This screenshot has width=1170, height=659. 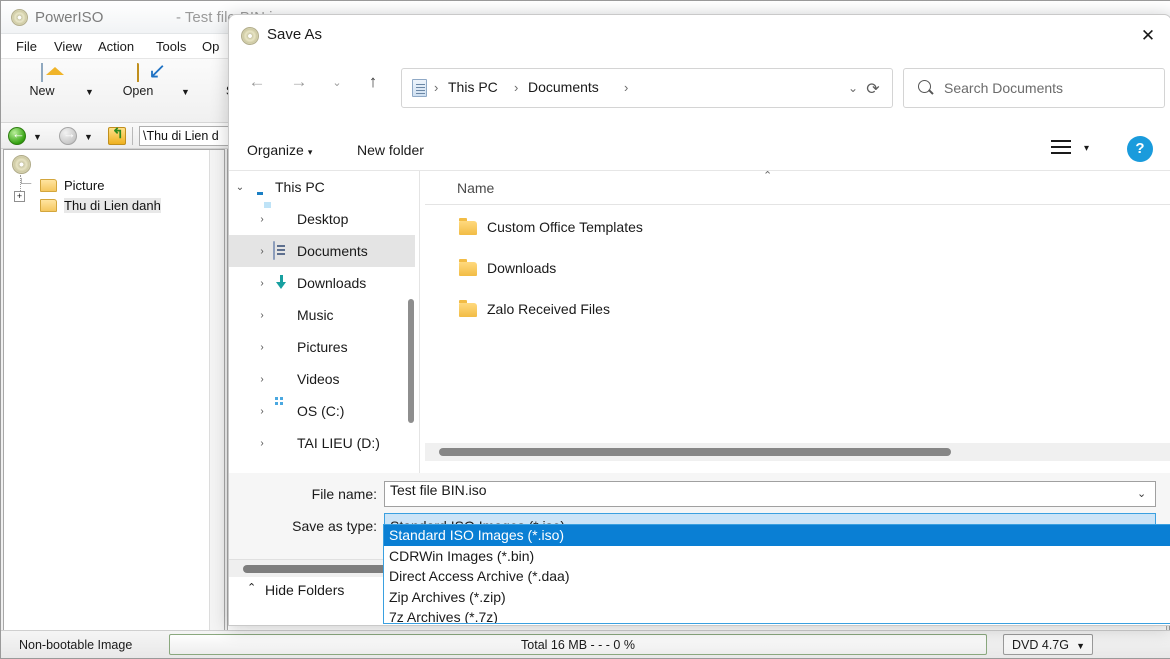 What do you see at coordinates (84, 185) in the screenshot?
I see `tree-item-label: Picture` at bounding box center [84, 185].